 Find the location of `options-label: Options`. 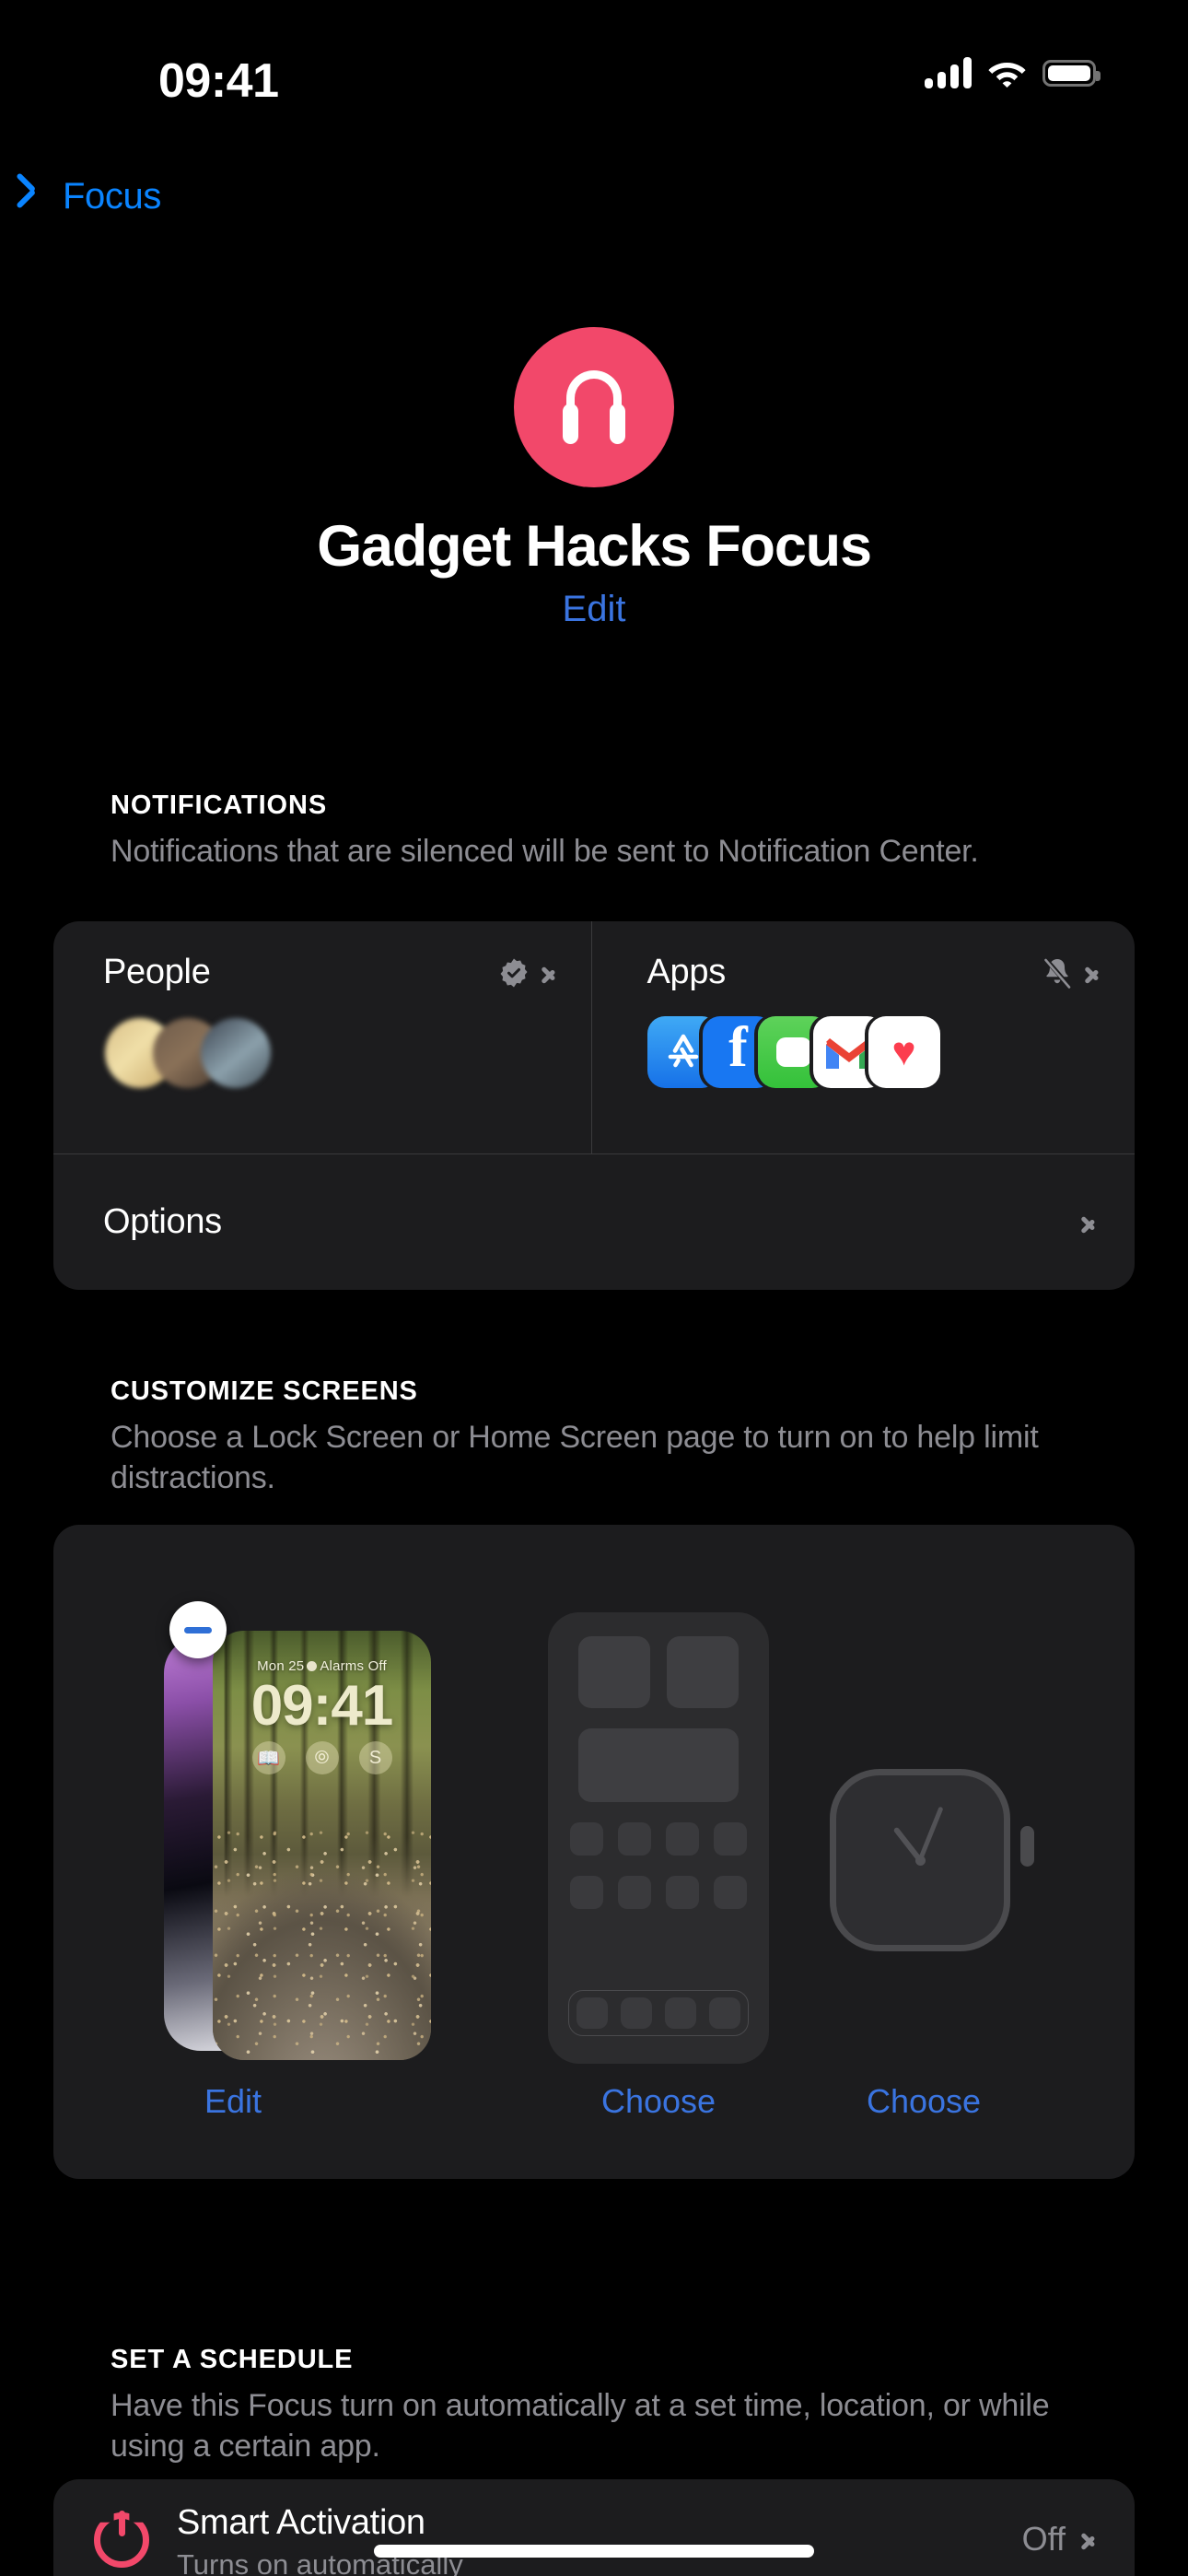

options-label: Options is located at coordinates (162, 1221).